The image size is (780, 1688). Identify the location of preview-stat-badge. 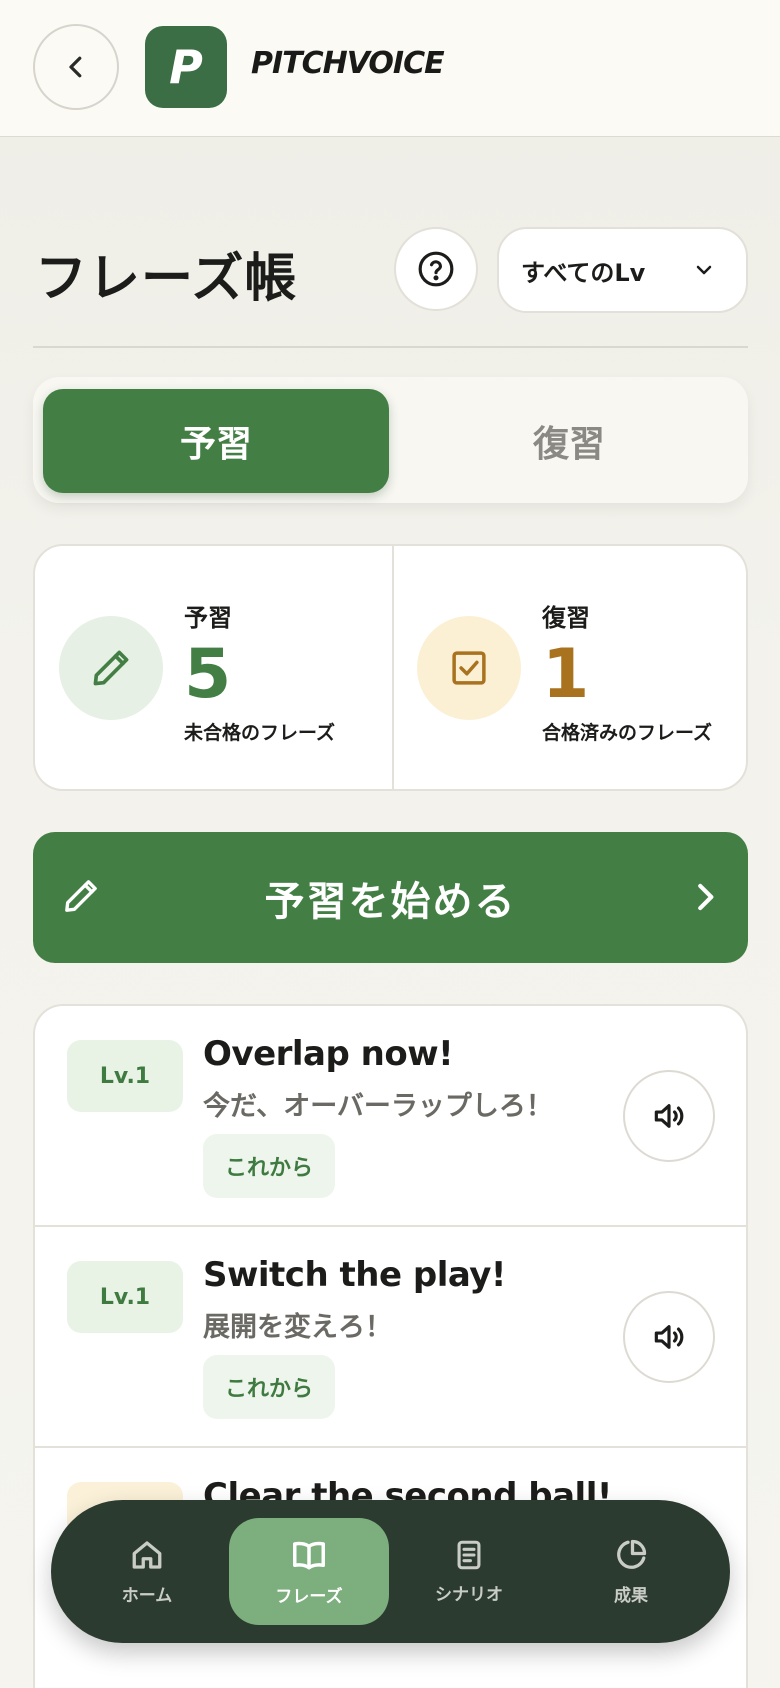
(111, 668).